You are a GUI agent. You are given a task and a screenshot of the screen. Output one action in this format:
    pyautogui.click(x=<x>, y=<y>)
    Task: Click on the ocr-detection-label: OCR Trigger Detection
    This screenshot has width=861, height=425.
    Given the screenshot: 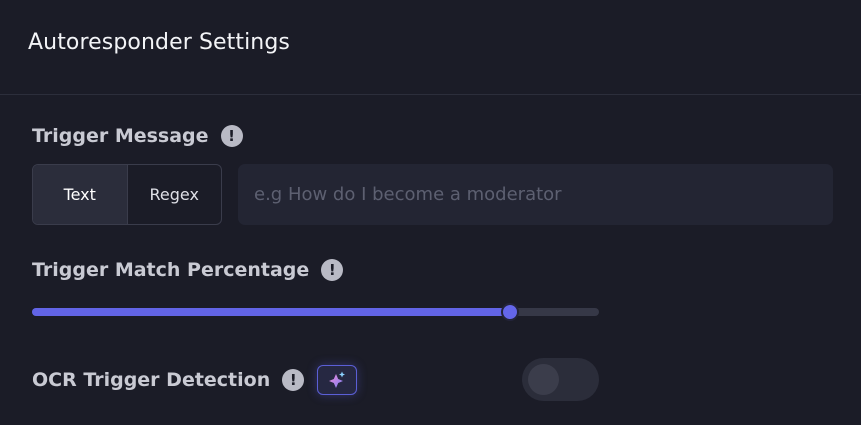 What is the action you would take?
    pyautogui.click(x=151, y=380)
    